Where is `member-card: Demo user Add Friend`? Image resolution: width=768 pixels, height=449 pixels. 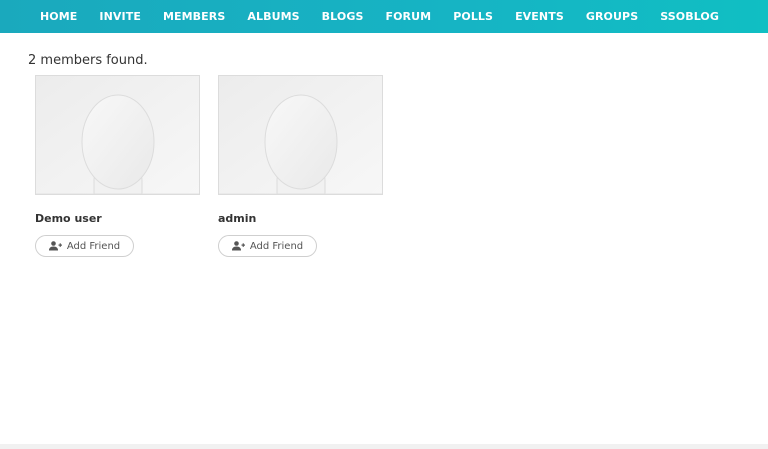
member-card: Demo user Add Friend is located at coordinates (117, 166).